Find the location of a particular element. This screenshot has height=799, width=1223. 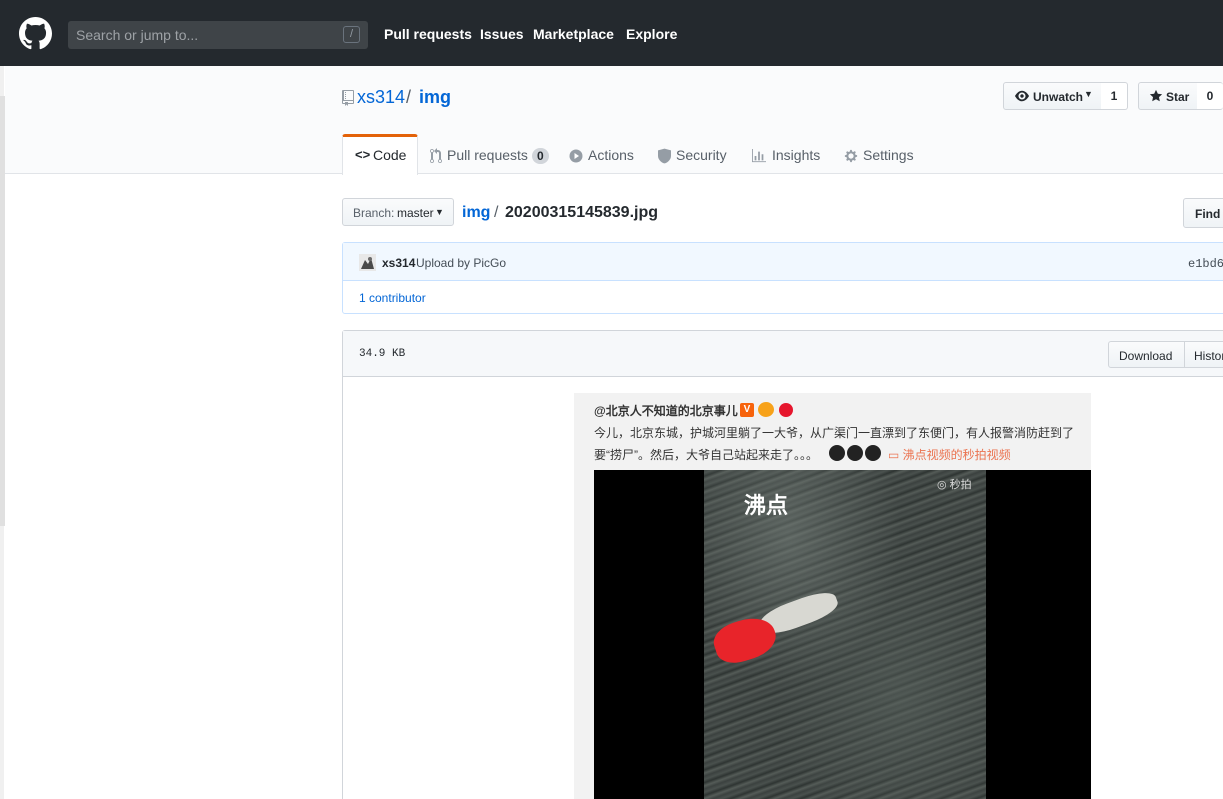

commit-message-link: Upload by PicGo is located at coordinates (461, 263).